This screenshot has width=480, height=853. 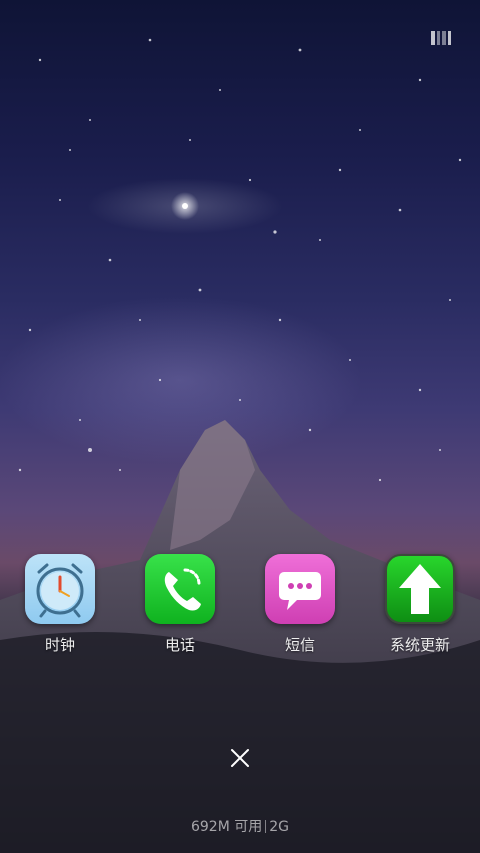 I want to click on message-icon, so click(x=300, y=589).